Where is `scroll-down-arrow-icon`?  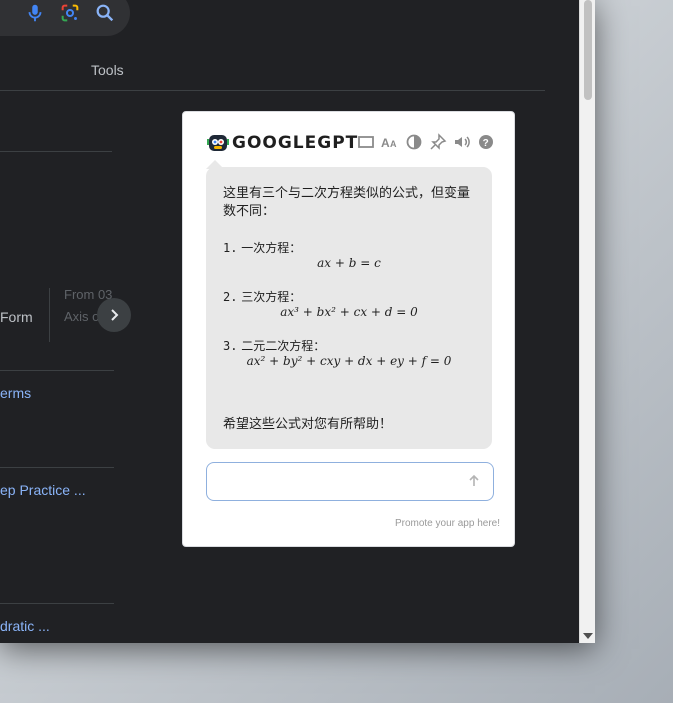 scroll-down-arrow-icon is located at coordinates (588, 636).